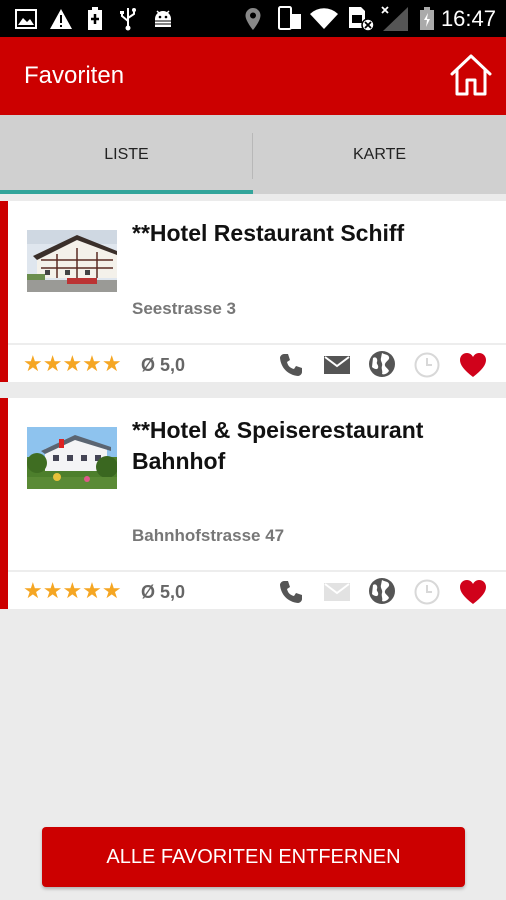 The image size is (506, 900). I want to click on status-time: 16:47, so click(468, 18).